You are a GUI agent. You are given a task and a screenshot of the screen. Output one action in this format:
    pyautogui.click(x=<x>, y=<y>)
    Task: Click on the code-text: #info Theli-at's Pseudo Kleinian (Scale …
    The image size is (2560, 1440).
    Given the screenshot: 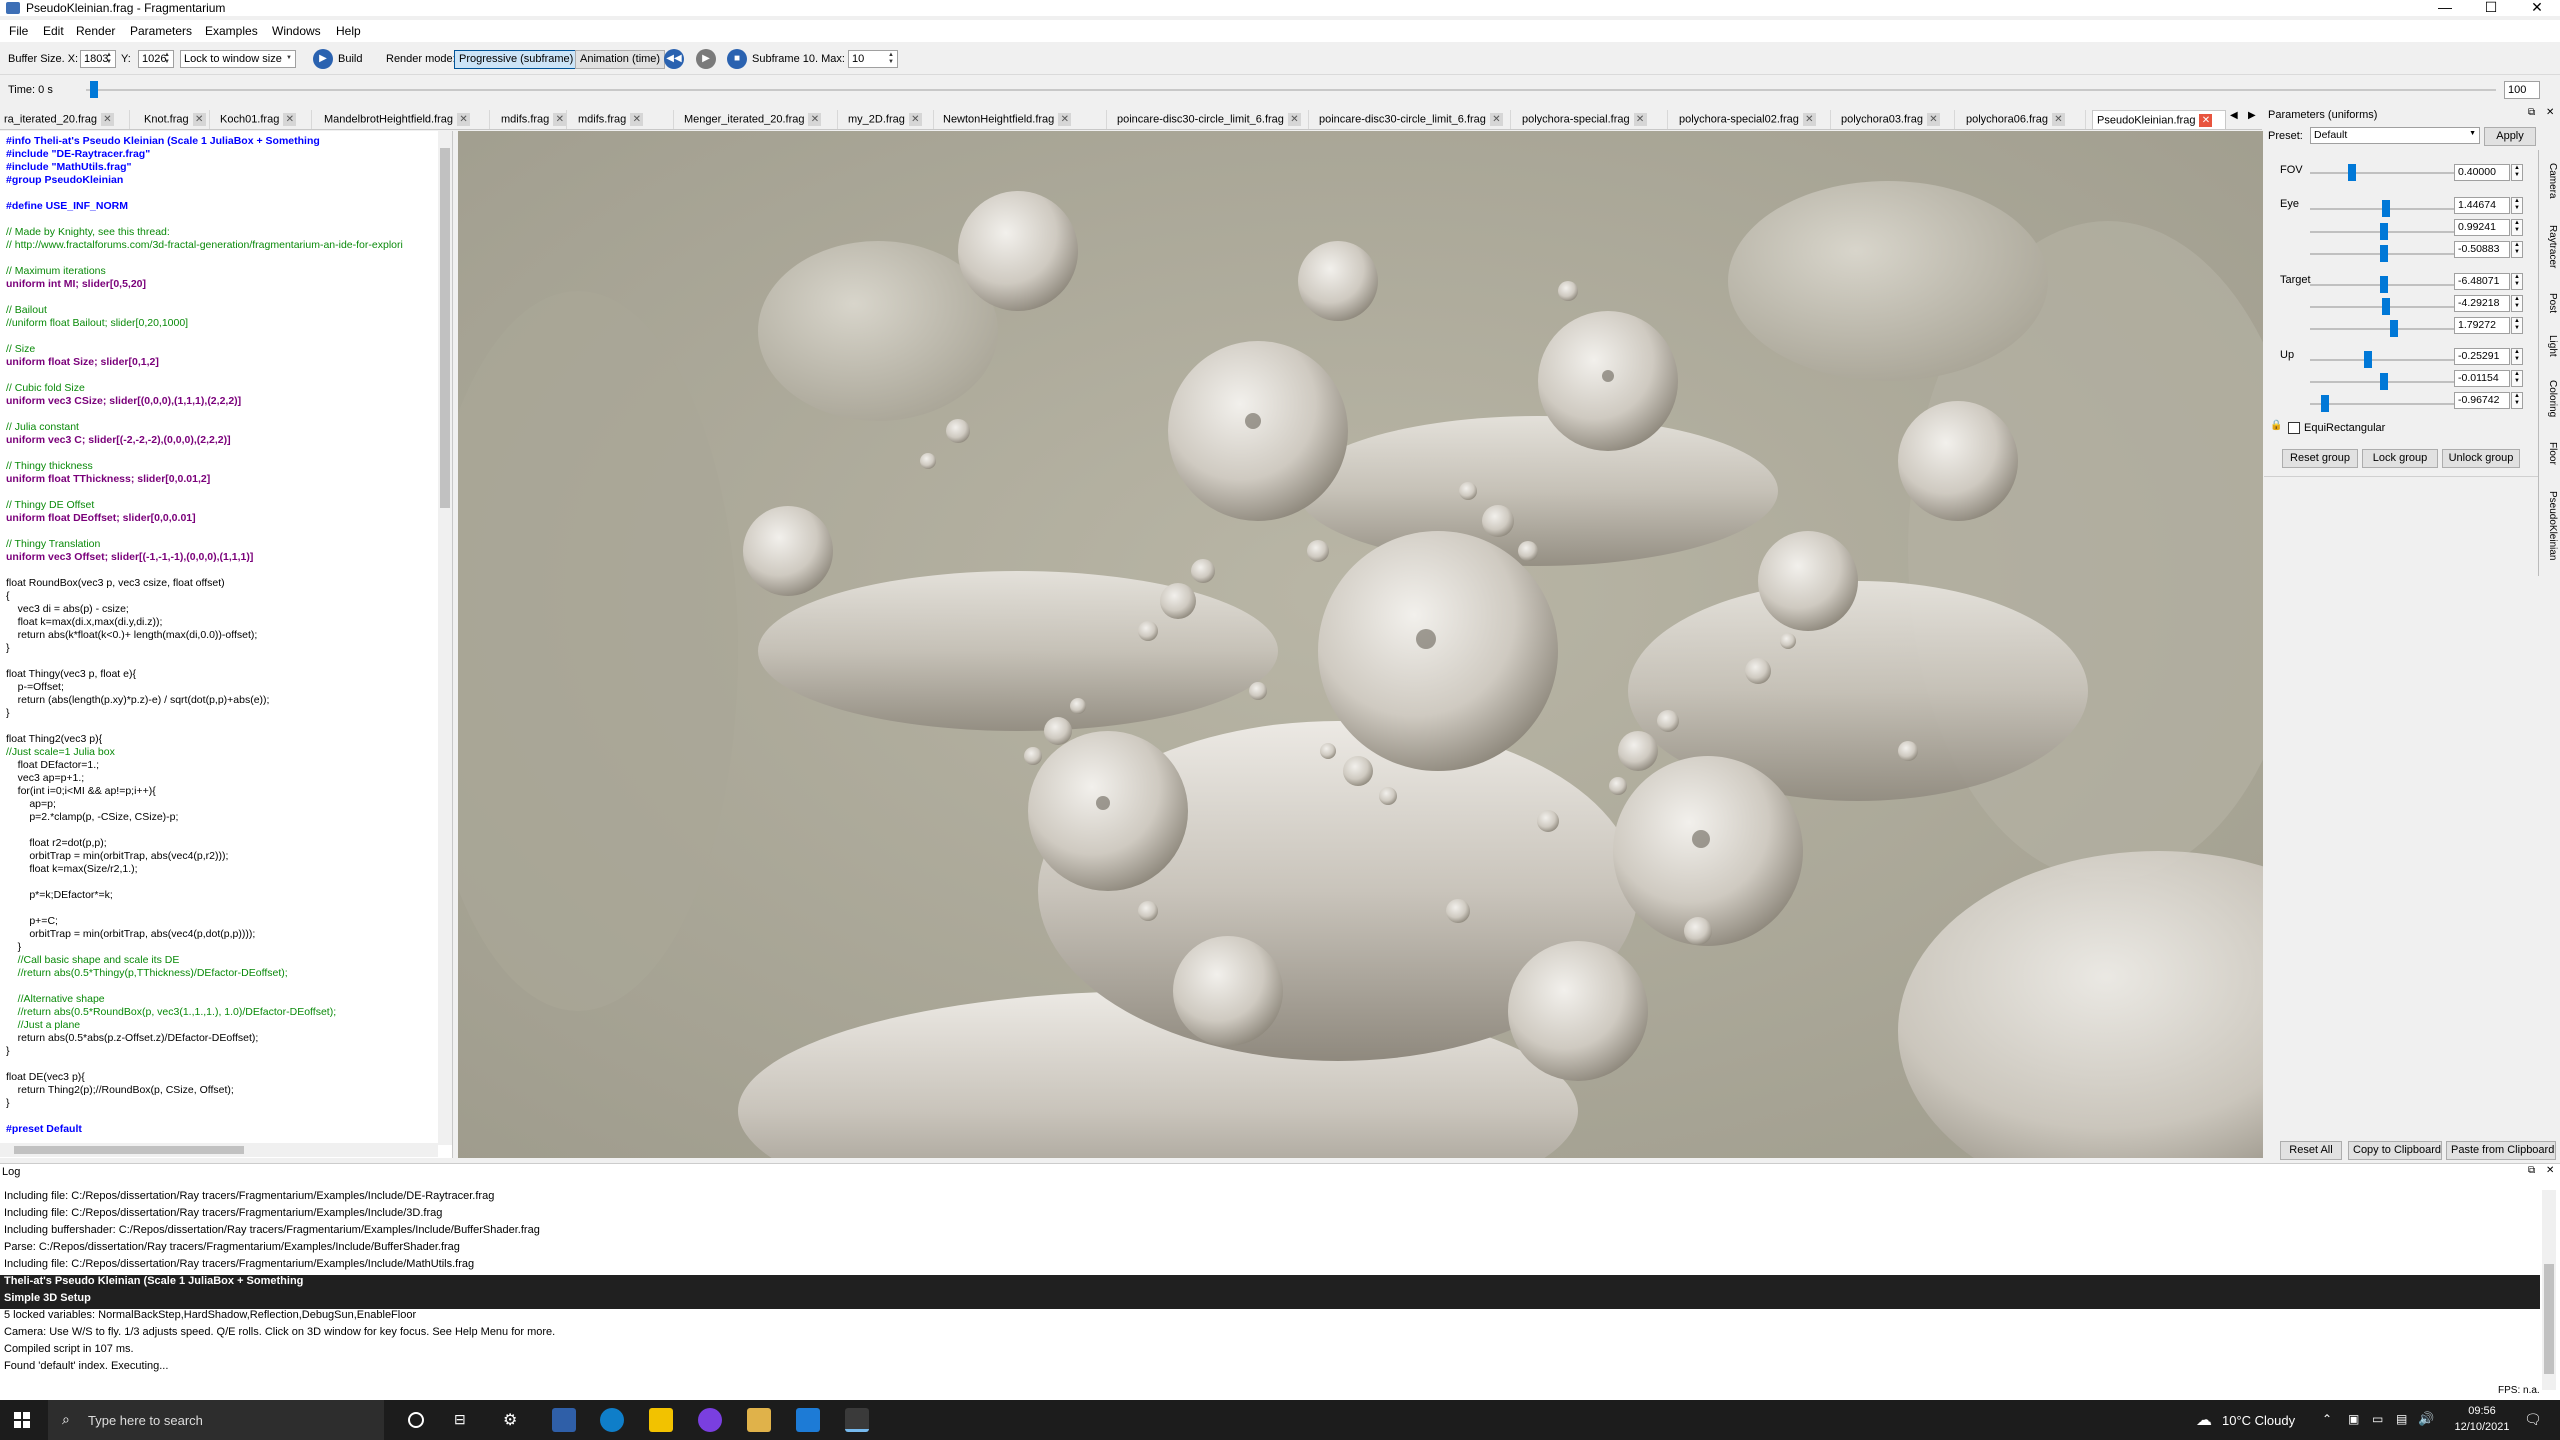 What is the action you would take?
    pyautogui.click(x=222, y=635)
    